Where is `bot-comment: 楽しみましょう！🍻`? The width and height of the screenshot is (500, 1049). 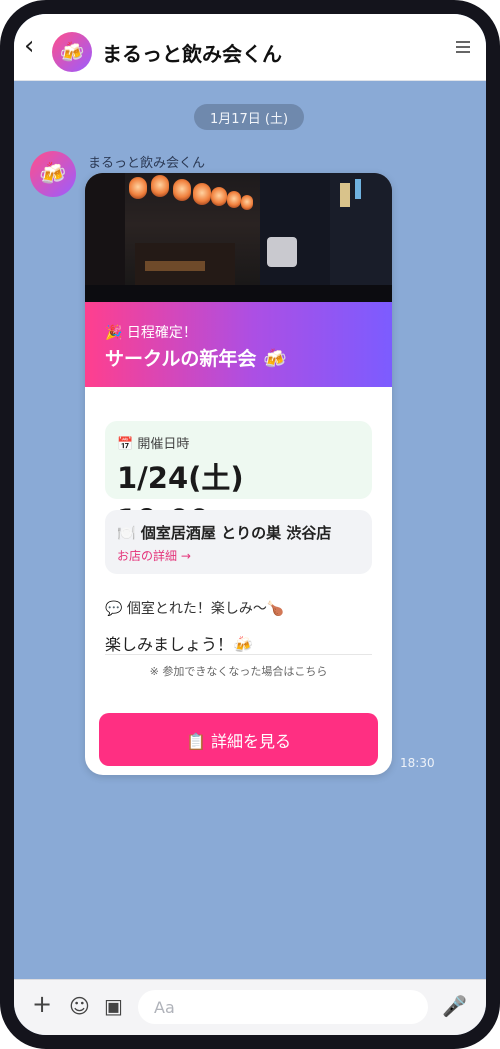
bot-comment: 楽しみましょう！🍻 is located at coordinates (179, 644).